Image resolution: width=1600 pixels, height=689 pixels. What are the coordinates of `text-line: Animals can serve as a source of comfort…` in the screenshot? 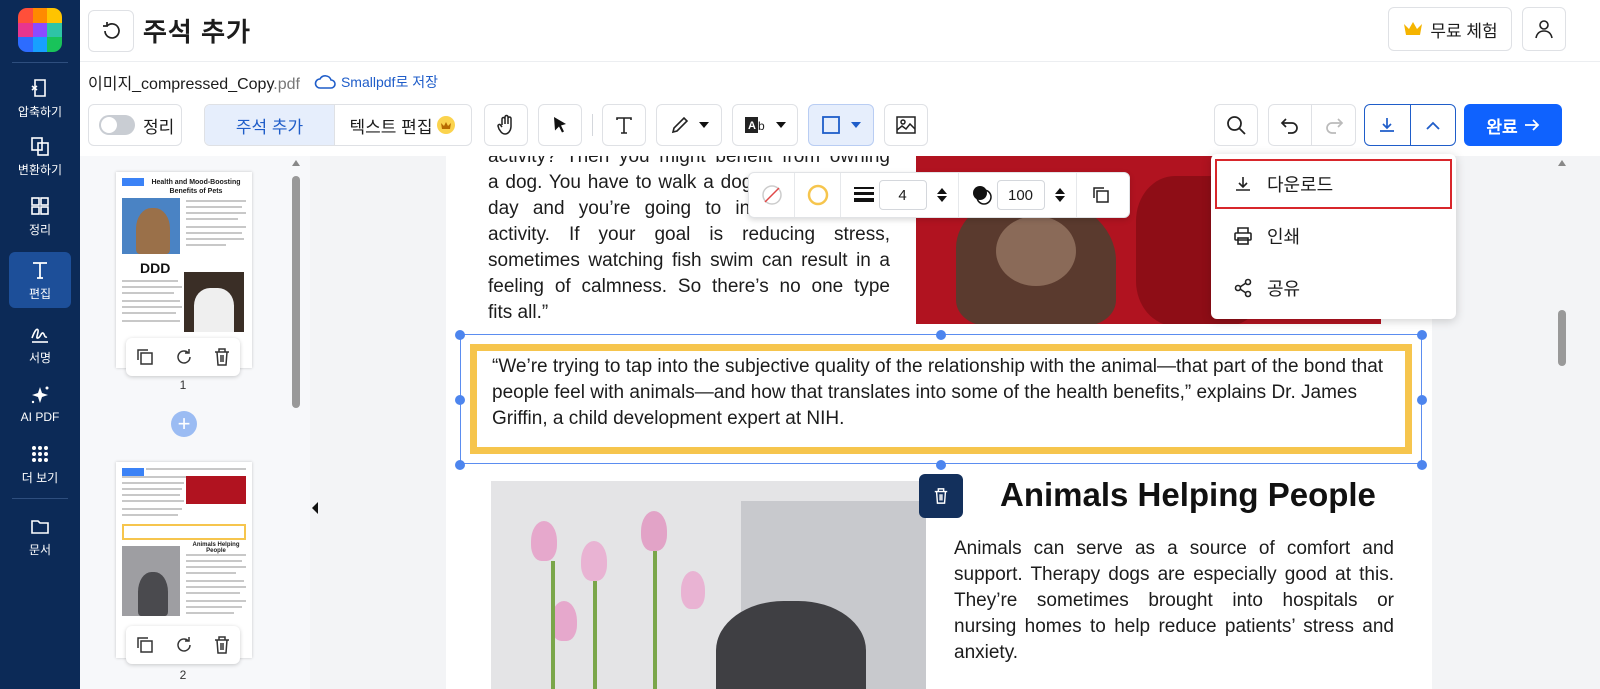 It's located at (1174, 548).